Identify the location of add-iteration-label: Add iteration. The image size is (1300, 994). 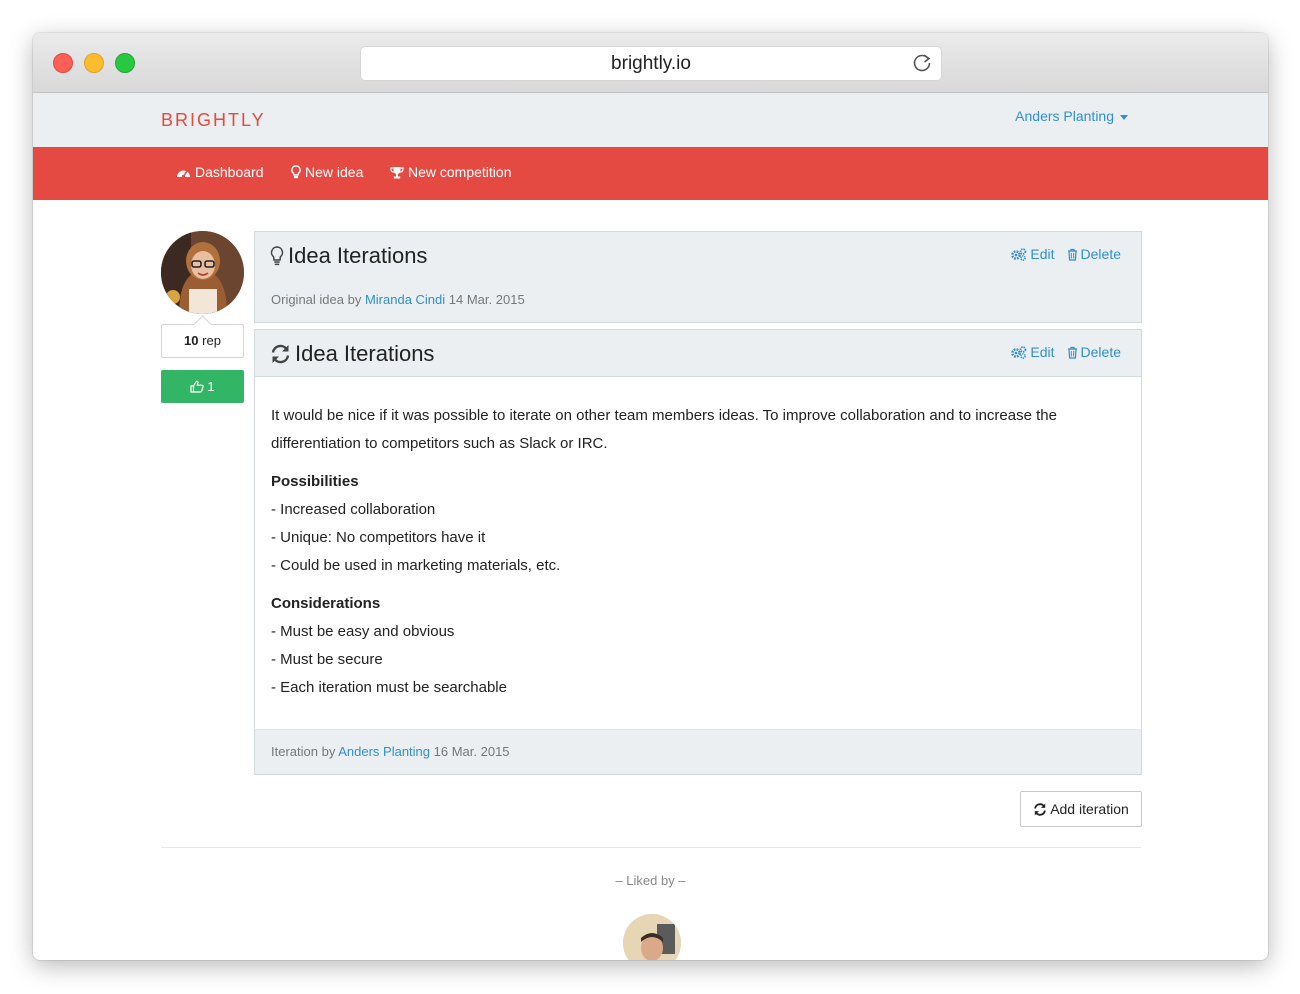
(1089, 809).